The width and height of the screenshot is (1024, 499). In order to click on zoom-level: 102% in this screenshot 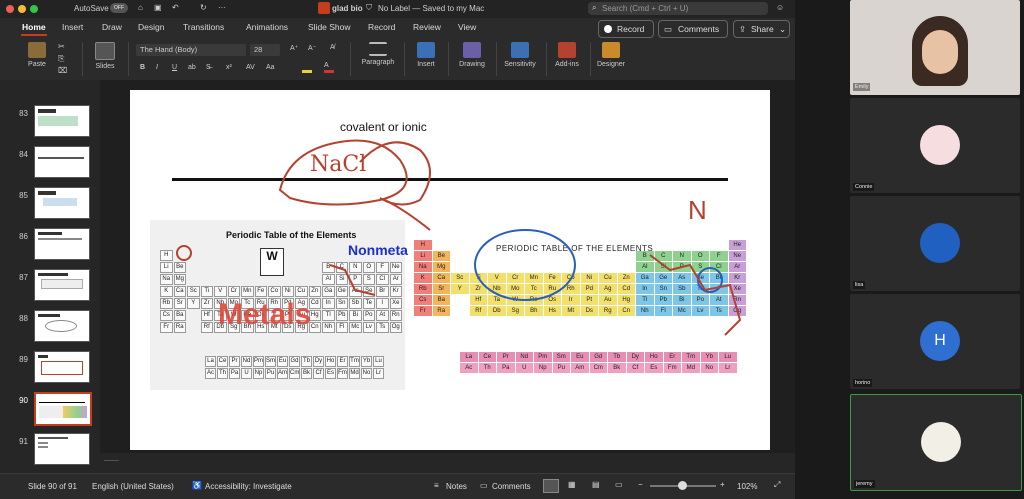, I will do `click(747, 486)`.